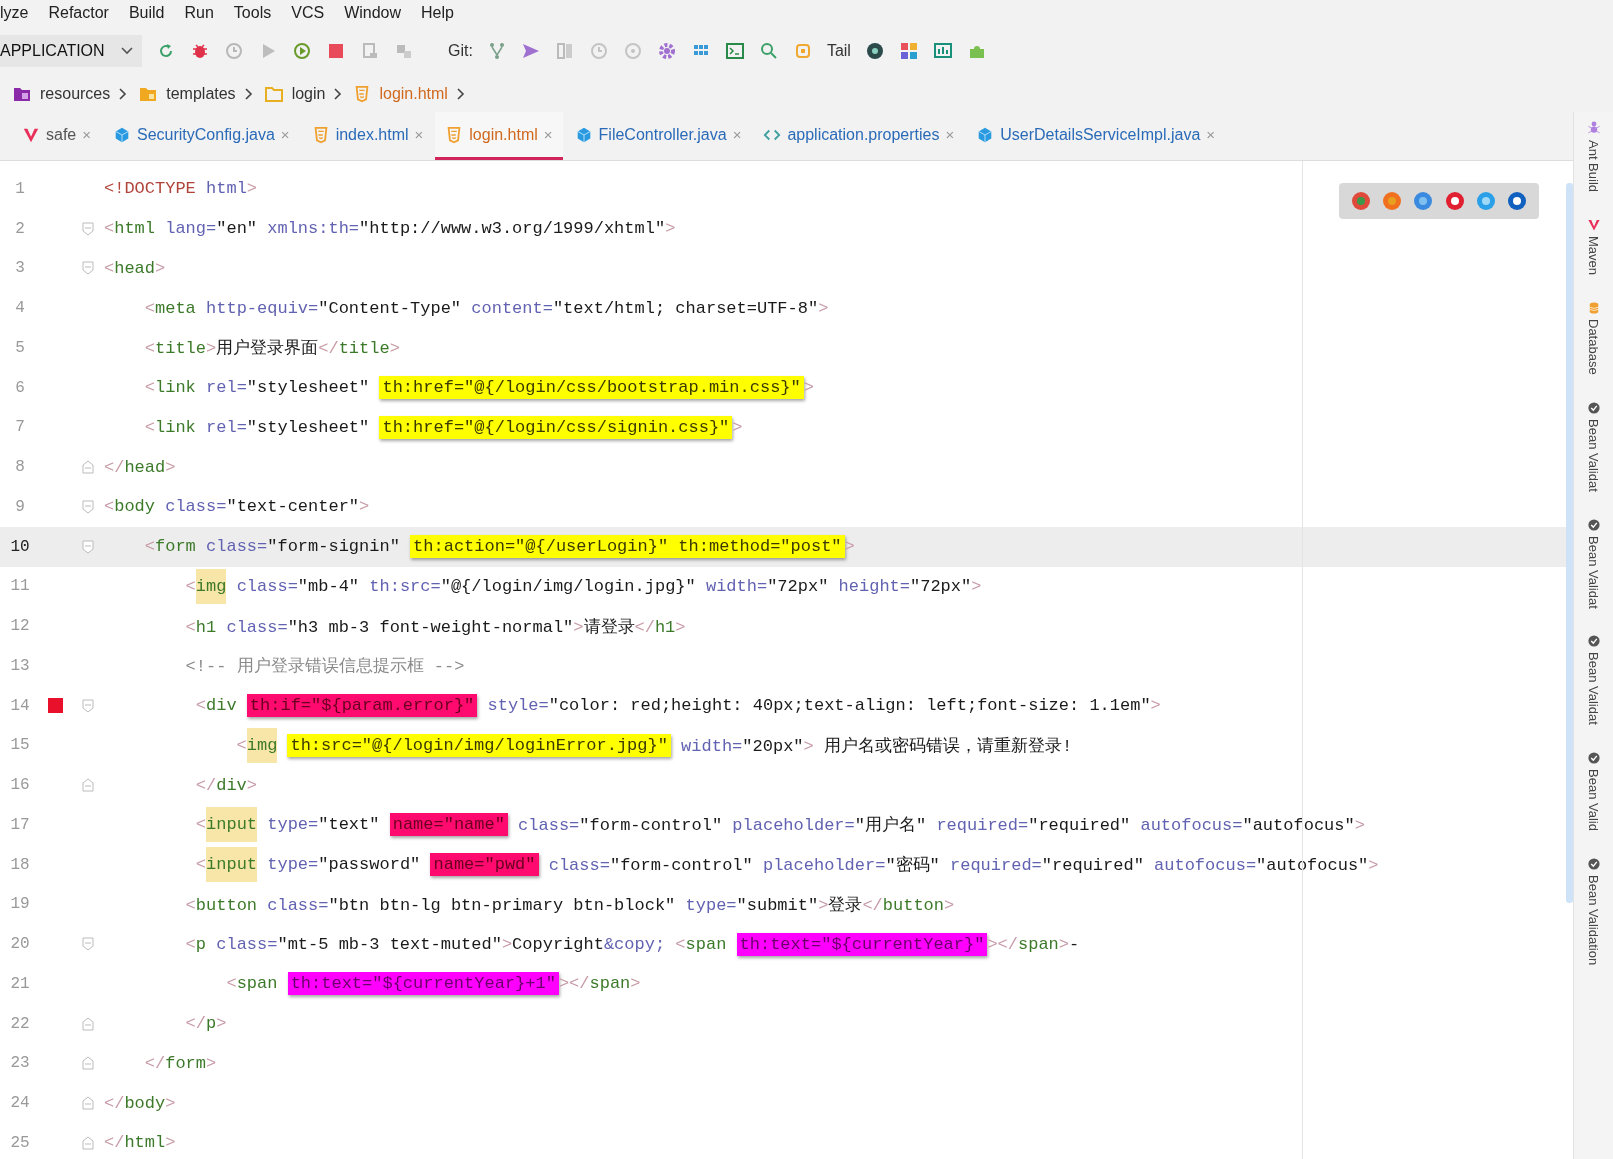 This screenshot has height=1159, width=1613. Describe the element at coordinates (75, 94) in the screenshot. I see `breadcrumb-item: resources` at that location.